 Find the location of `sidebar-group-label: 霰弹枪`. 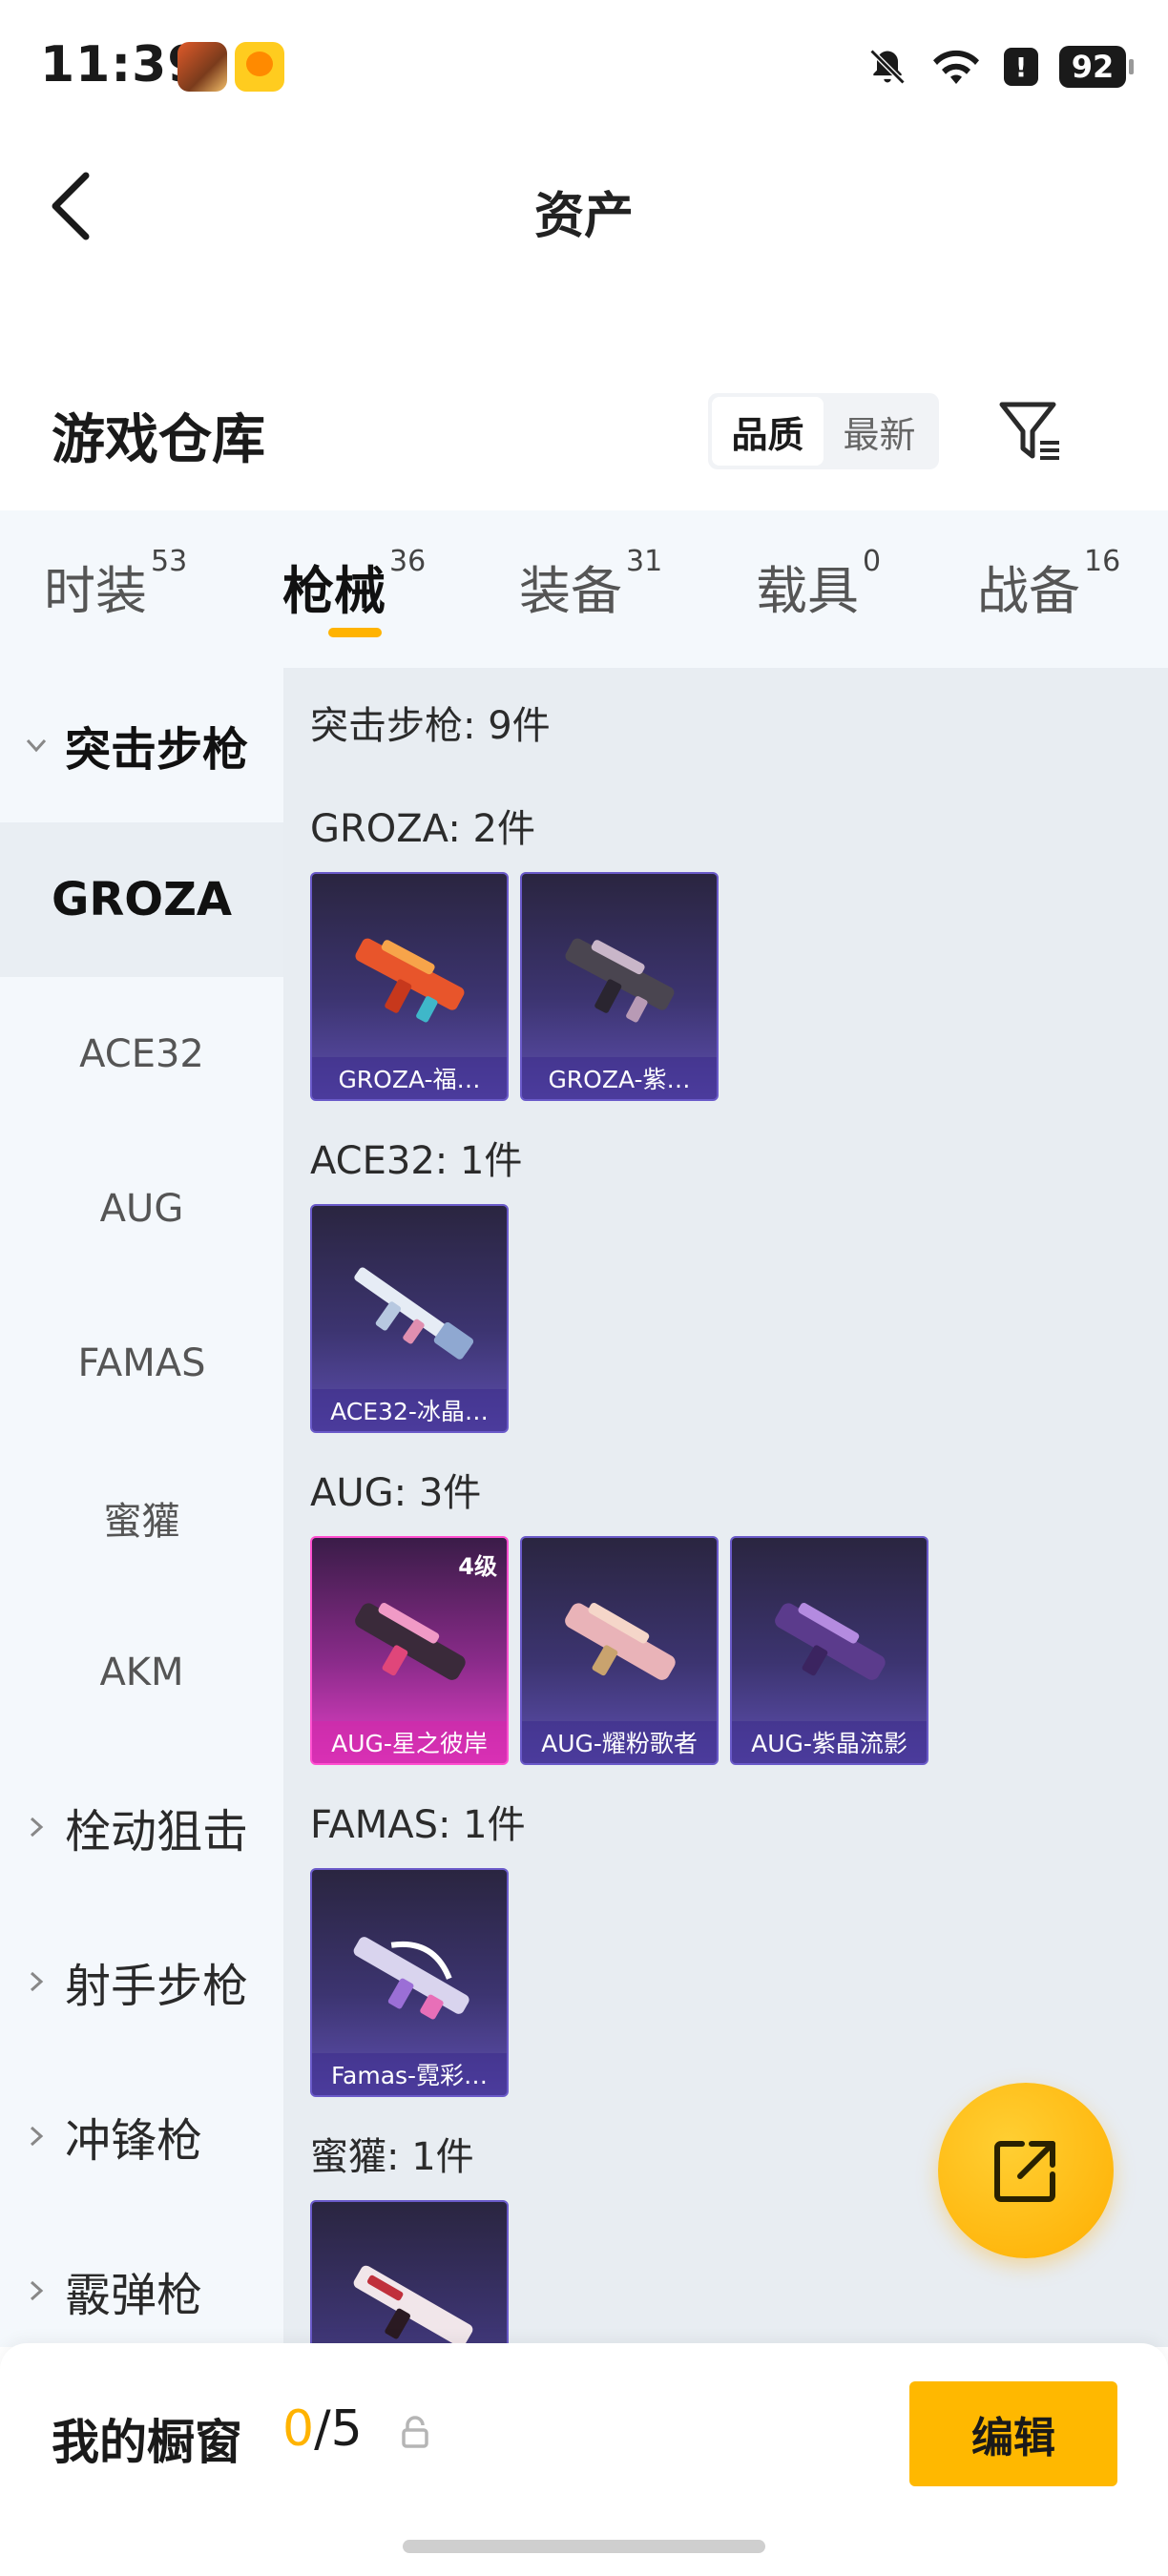

sidebar-group-label: 霰弹枪 is located at coordinates (134, 2295).